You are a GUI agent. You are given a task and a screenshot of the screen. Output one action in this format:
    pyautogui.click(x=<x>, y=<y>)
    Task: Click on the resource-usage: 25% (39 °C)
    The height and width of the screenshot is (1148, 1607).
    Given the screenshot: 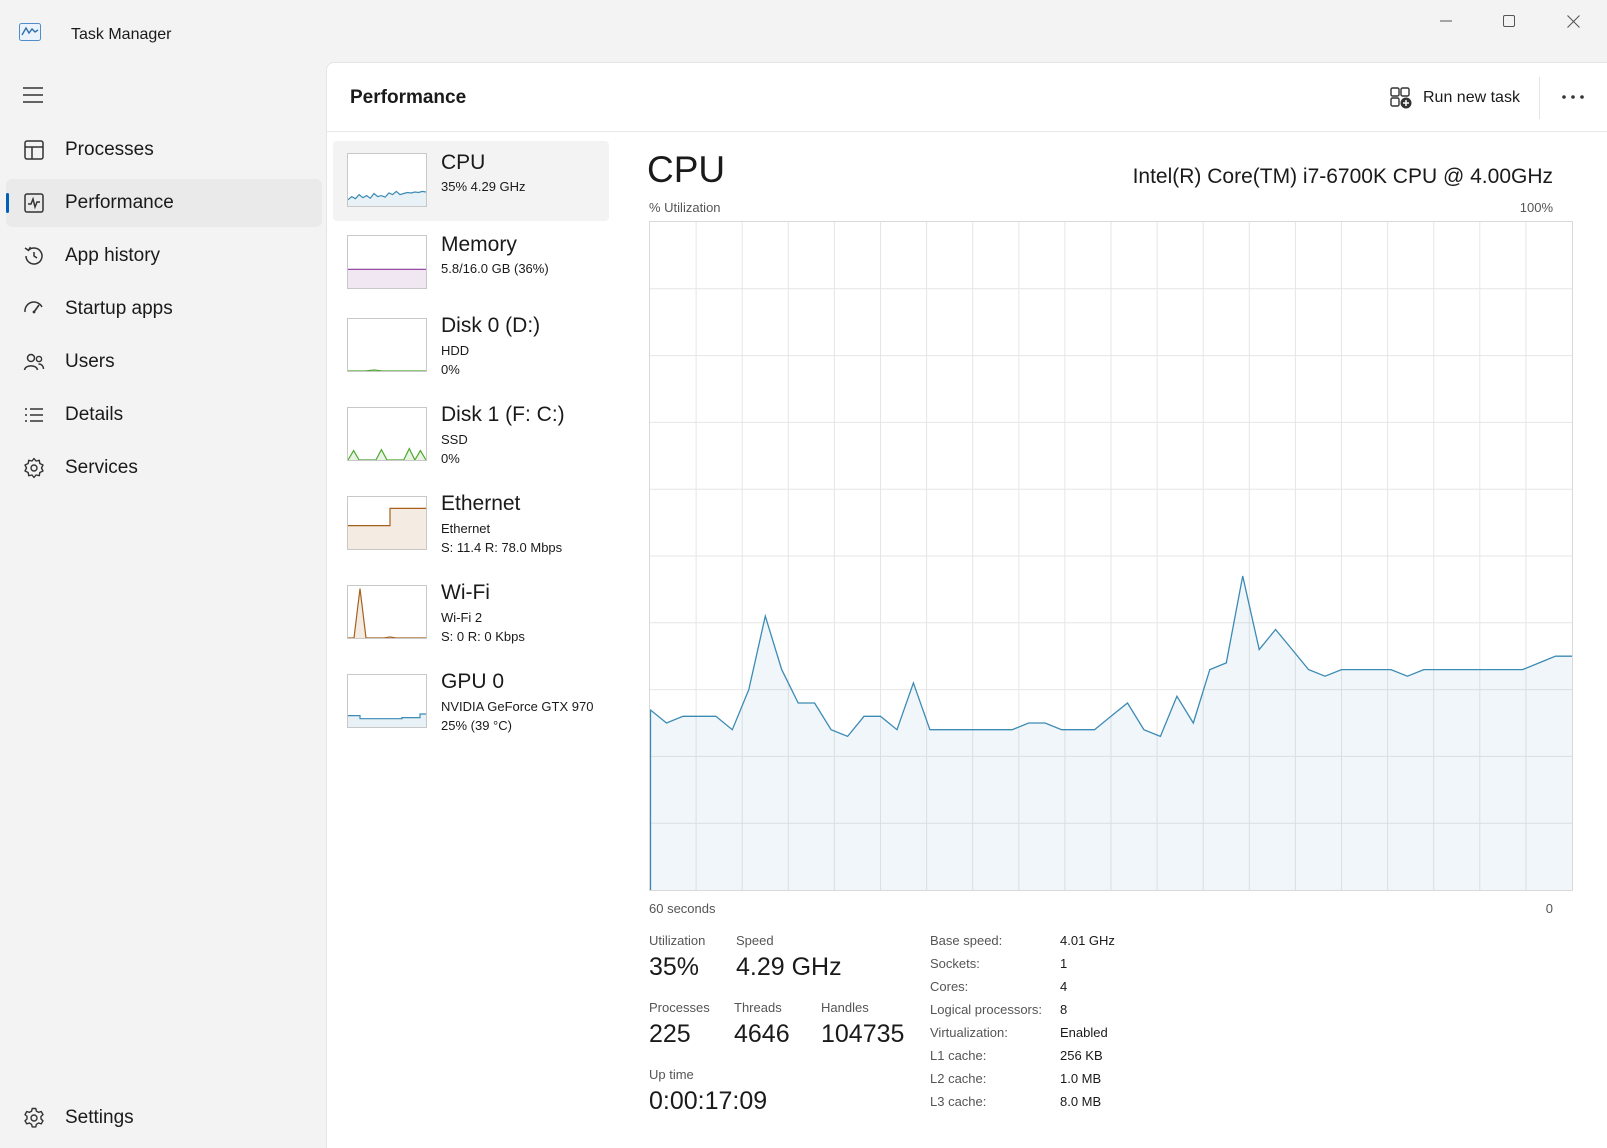 What is the action you would take?
    pyautogui.click(x=476, y=725)
    